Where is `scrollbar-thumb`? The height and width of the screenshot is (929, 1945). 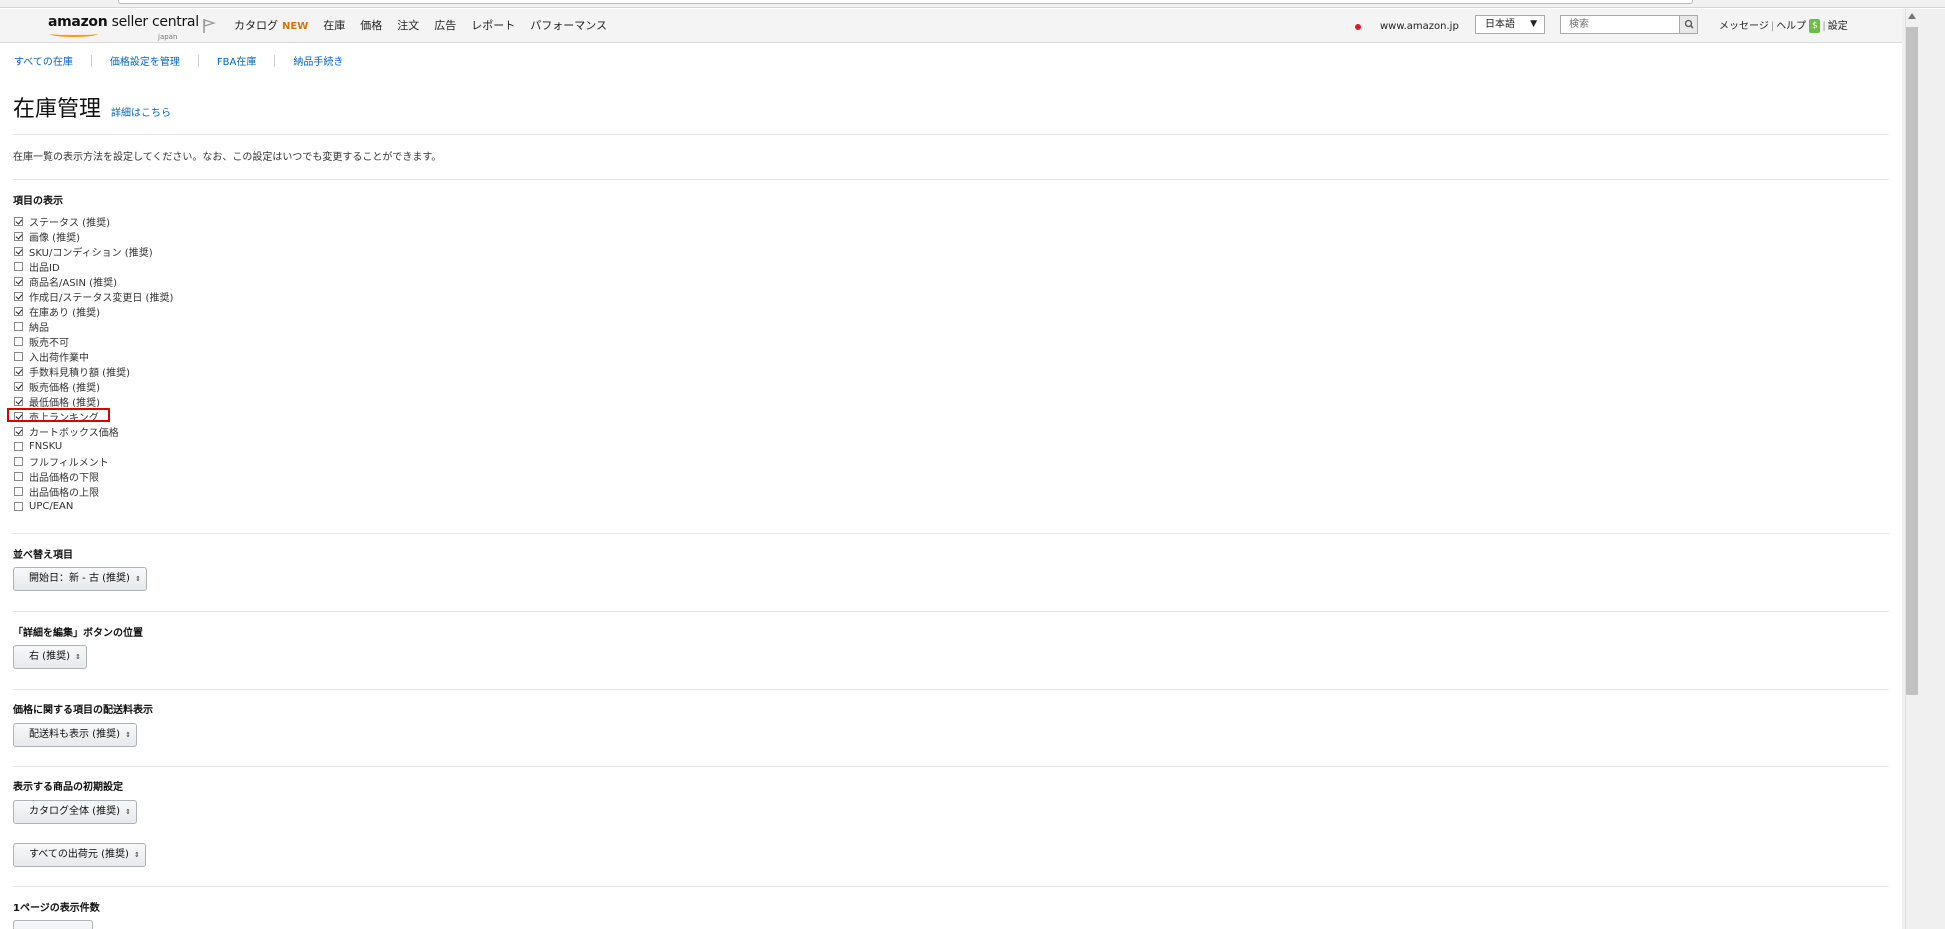
scrollbar-thumb is located at coordinates (1912, 361).